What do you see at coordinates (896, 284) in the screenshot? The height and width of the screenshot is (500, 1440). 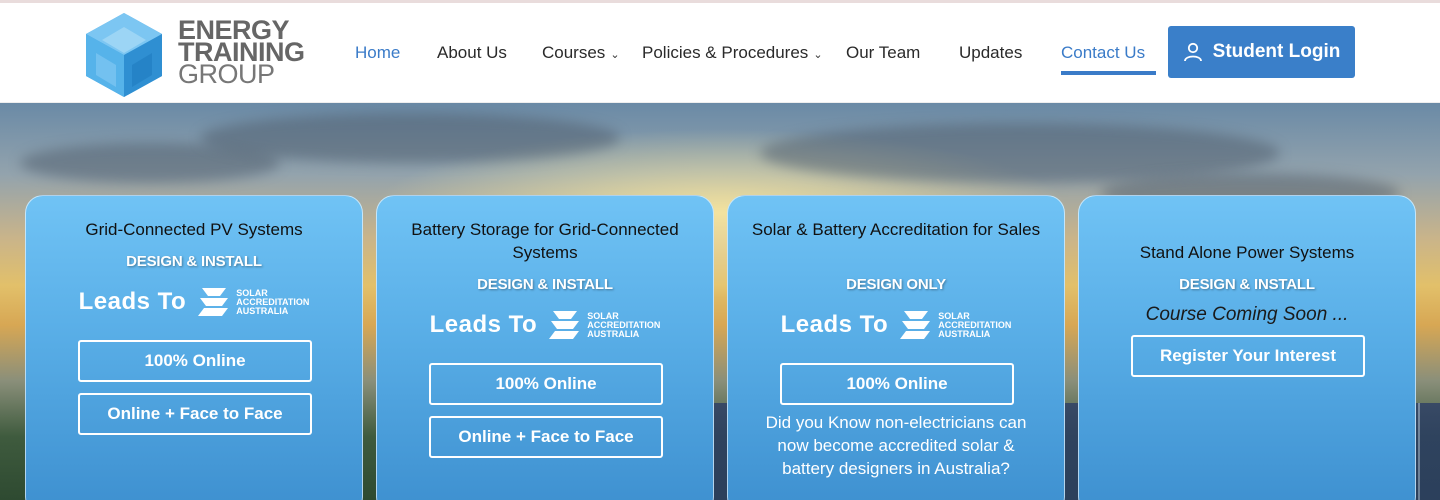 I see `card-subtitle: DESIGN ONLY` at bounding box center [896, 284].